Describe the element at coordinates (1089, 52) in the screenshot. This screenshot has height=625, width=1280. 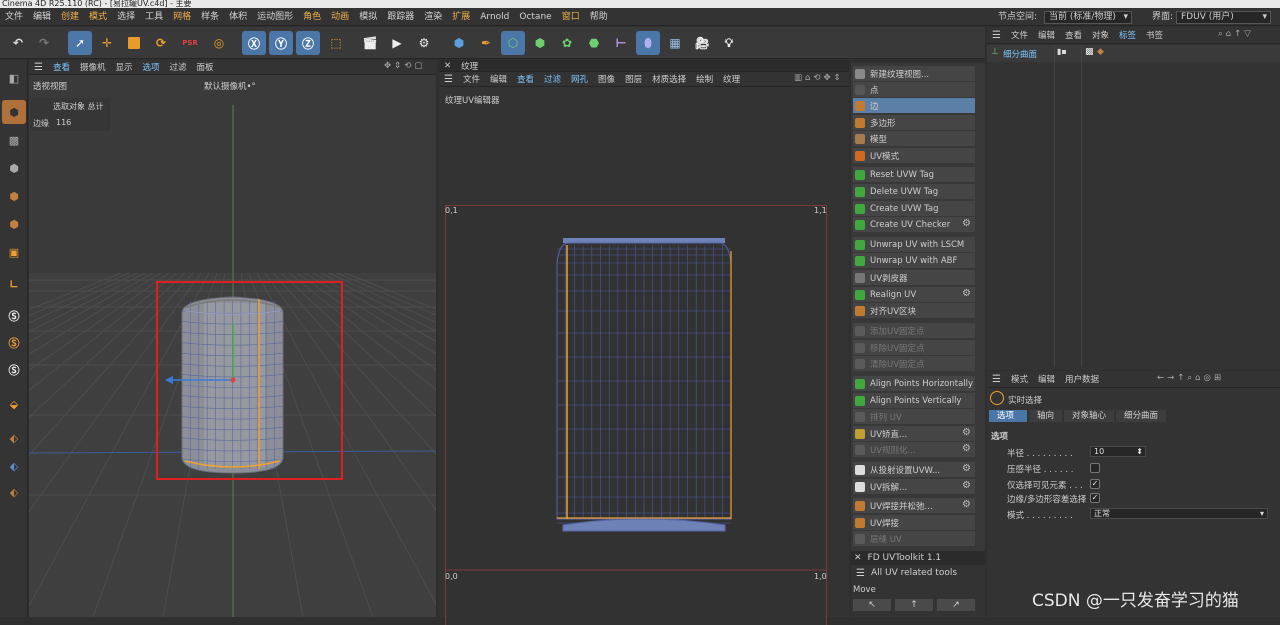
I see `uvw-tag-icon: ▩` at that location.